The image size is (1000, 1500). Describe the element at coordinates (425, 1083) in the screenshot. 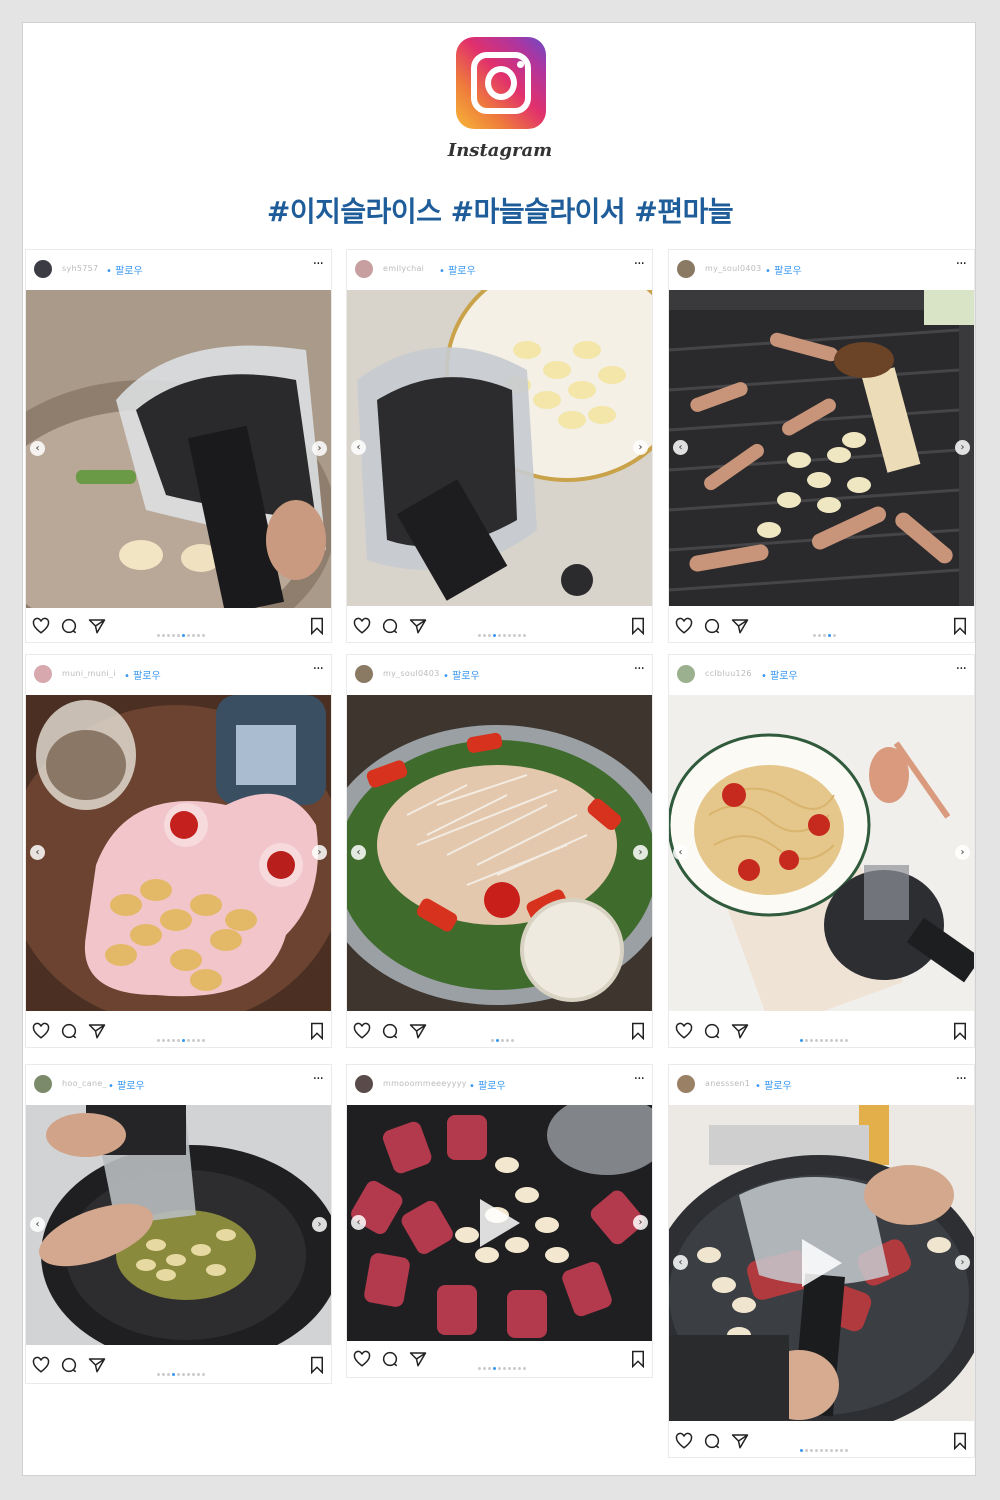

I see `username: mmooommeeeyyyy` at that location.